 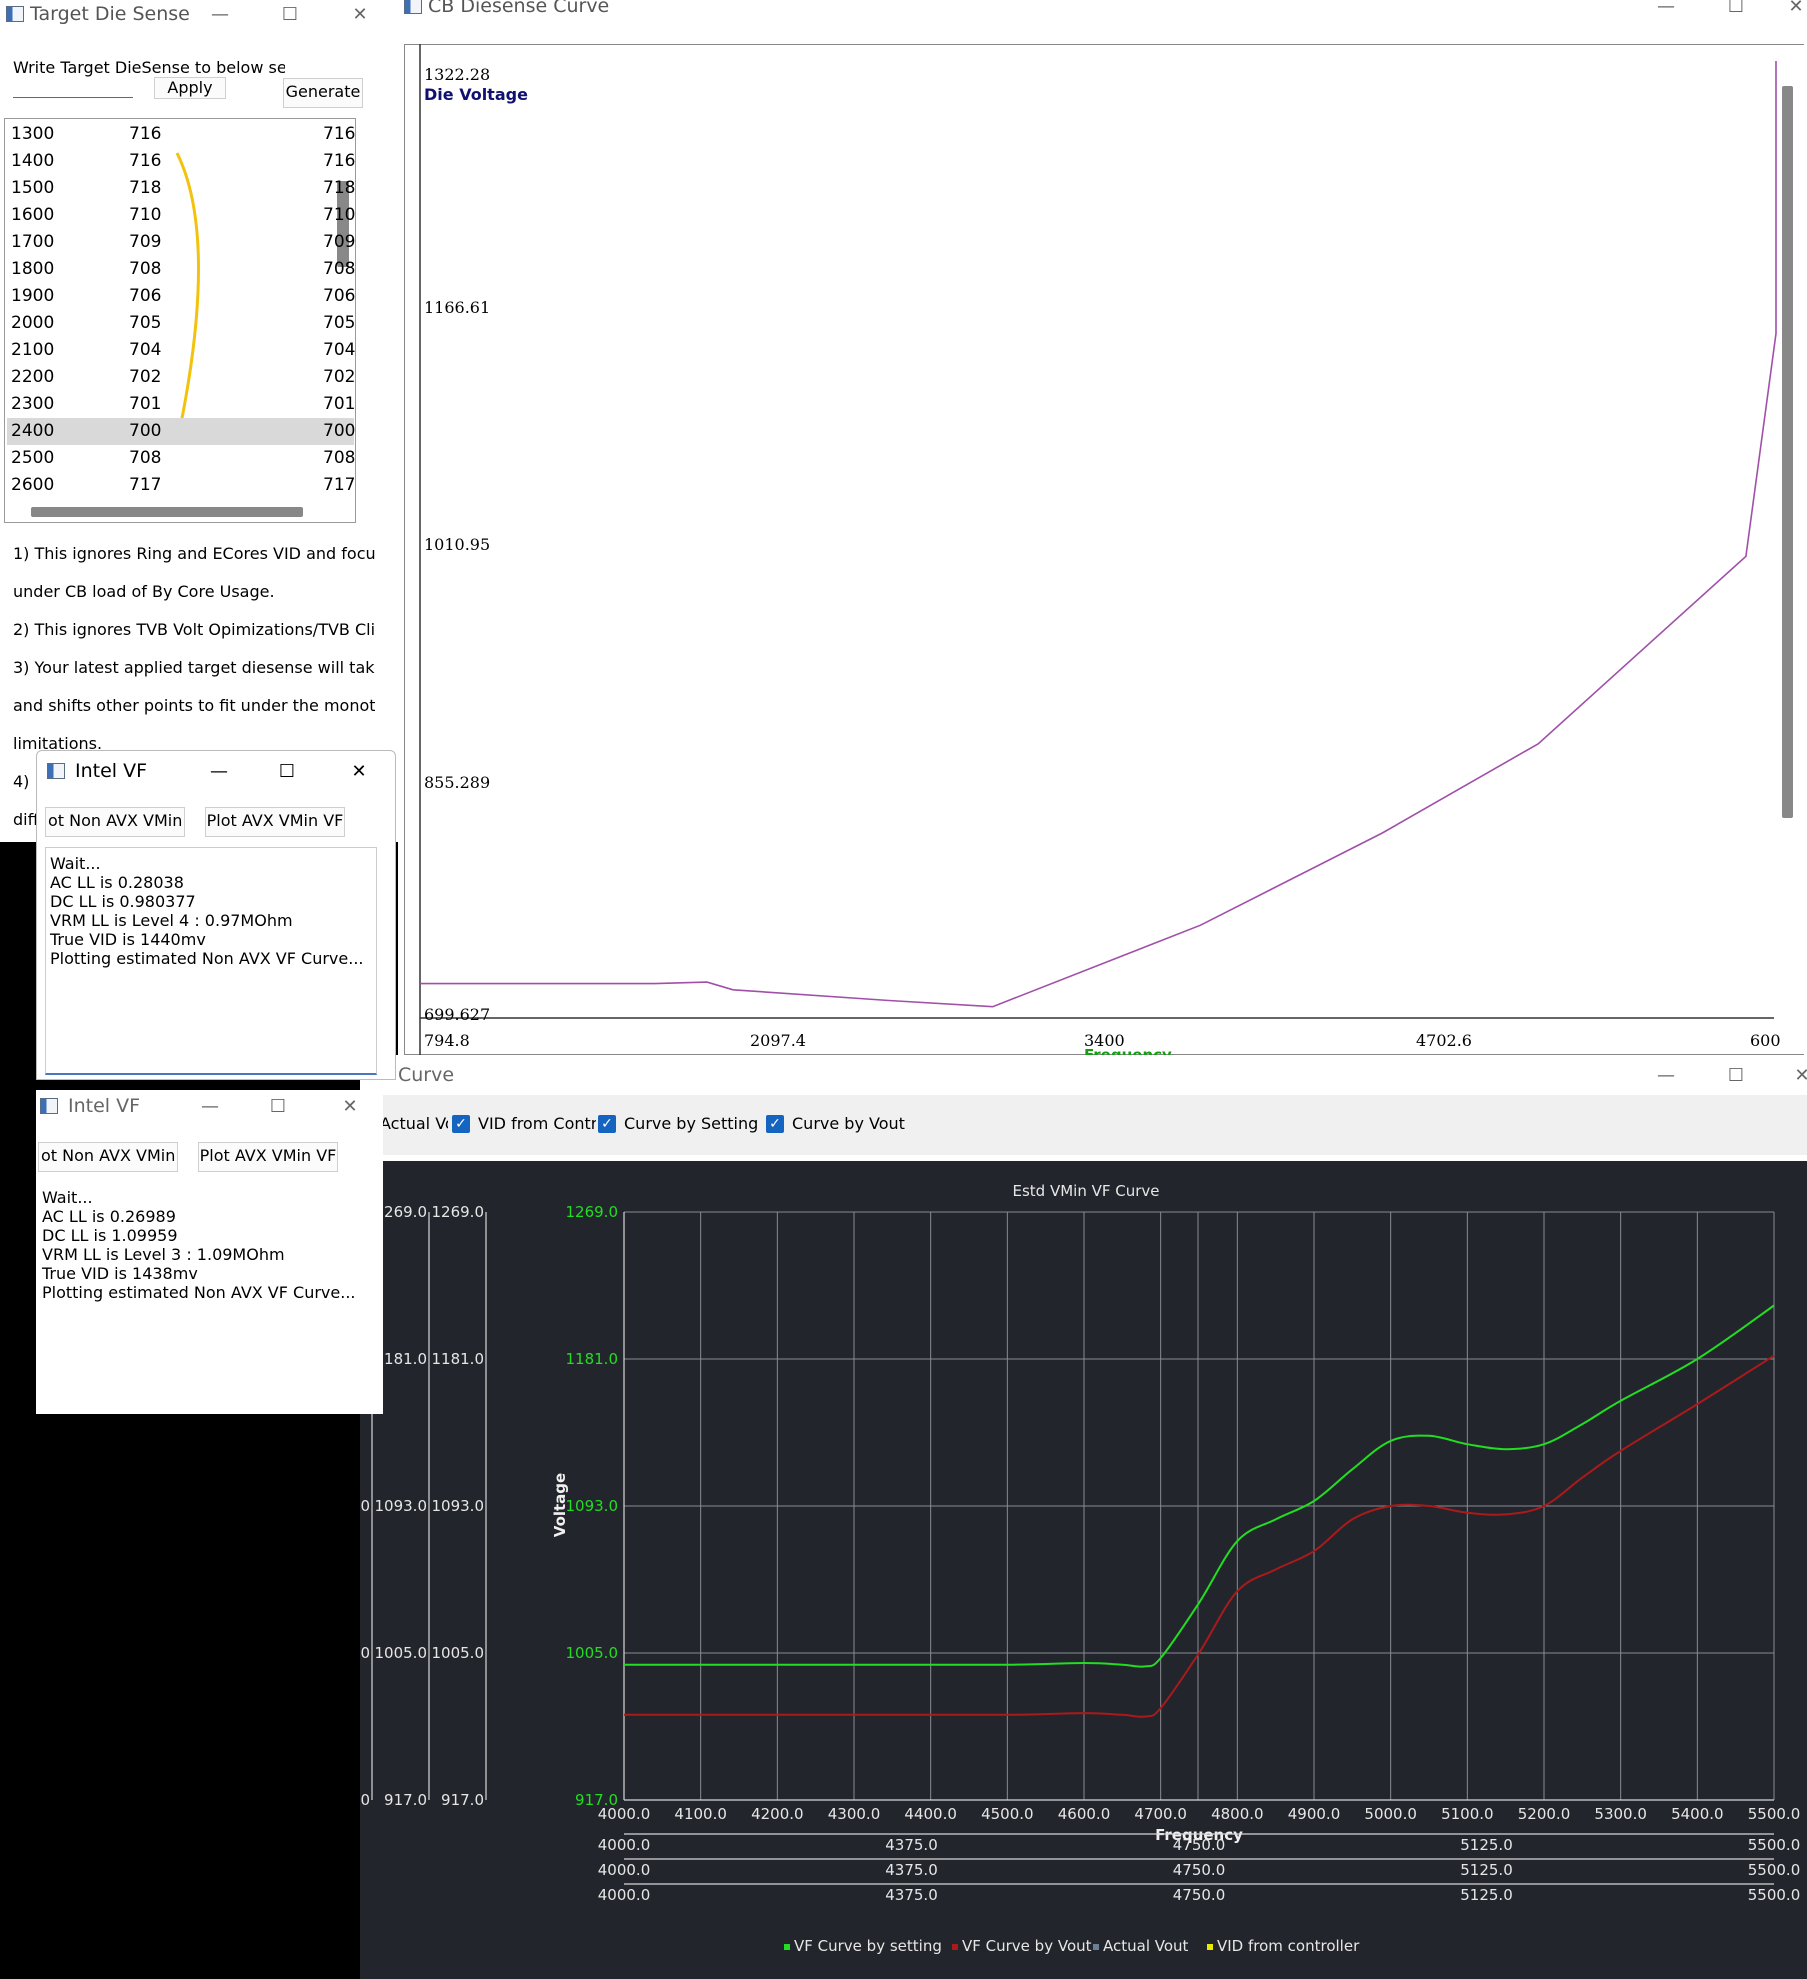 I want to click on y-axis-title: Voltage, so click(x=560, y=1505).